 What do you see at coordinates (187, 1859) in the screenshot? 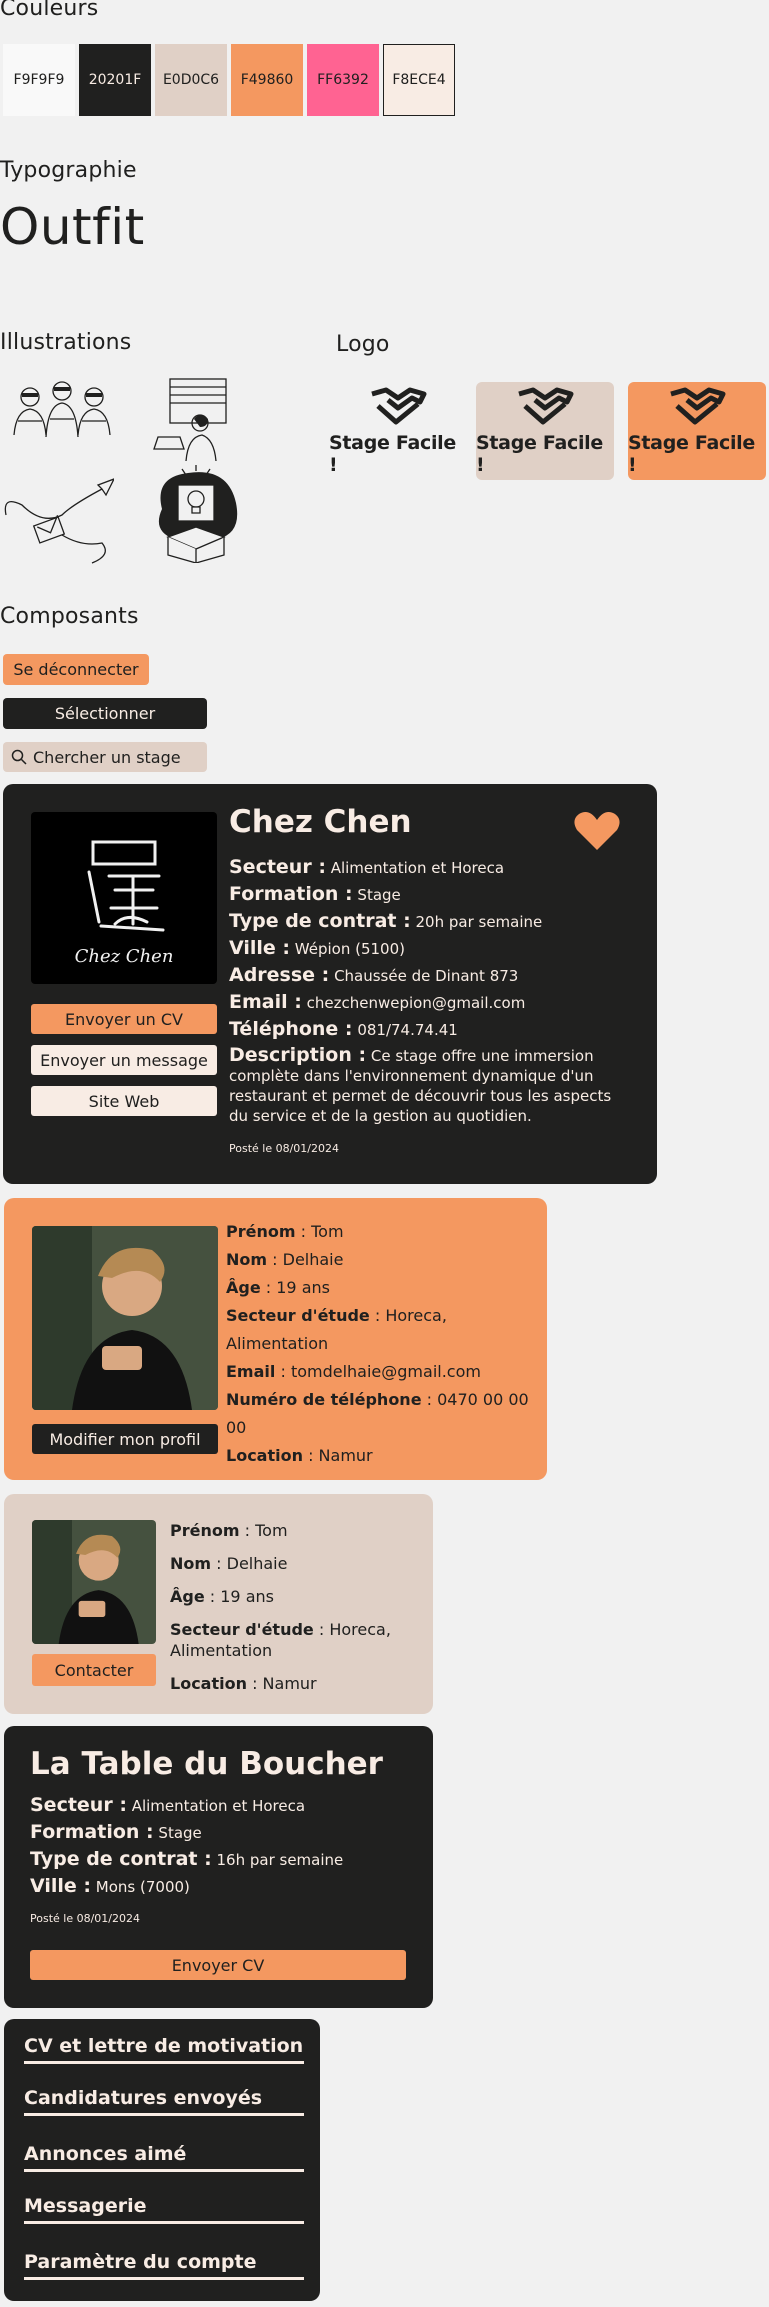
I see `small-offer-contract: Type de contrat : 16h par semaine` at bounding box center [187, 1859].